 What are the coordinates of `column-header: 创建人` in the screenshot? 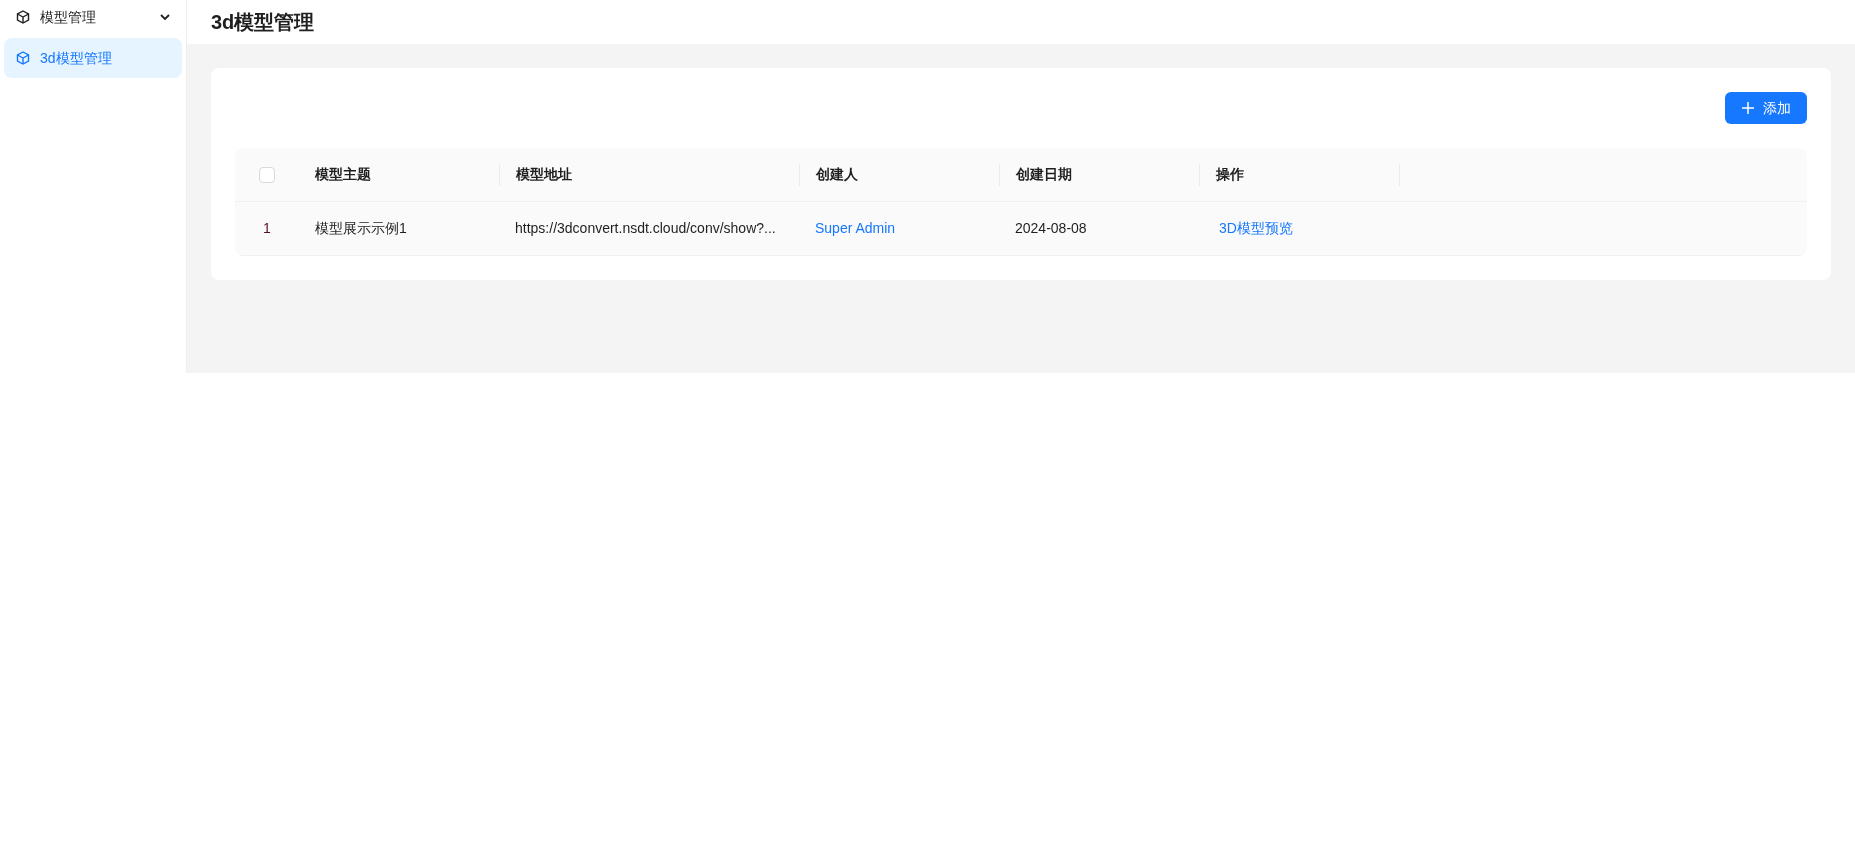 It's located at (837, 174).